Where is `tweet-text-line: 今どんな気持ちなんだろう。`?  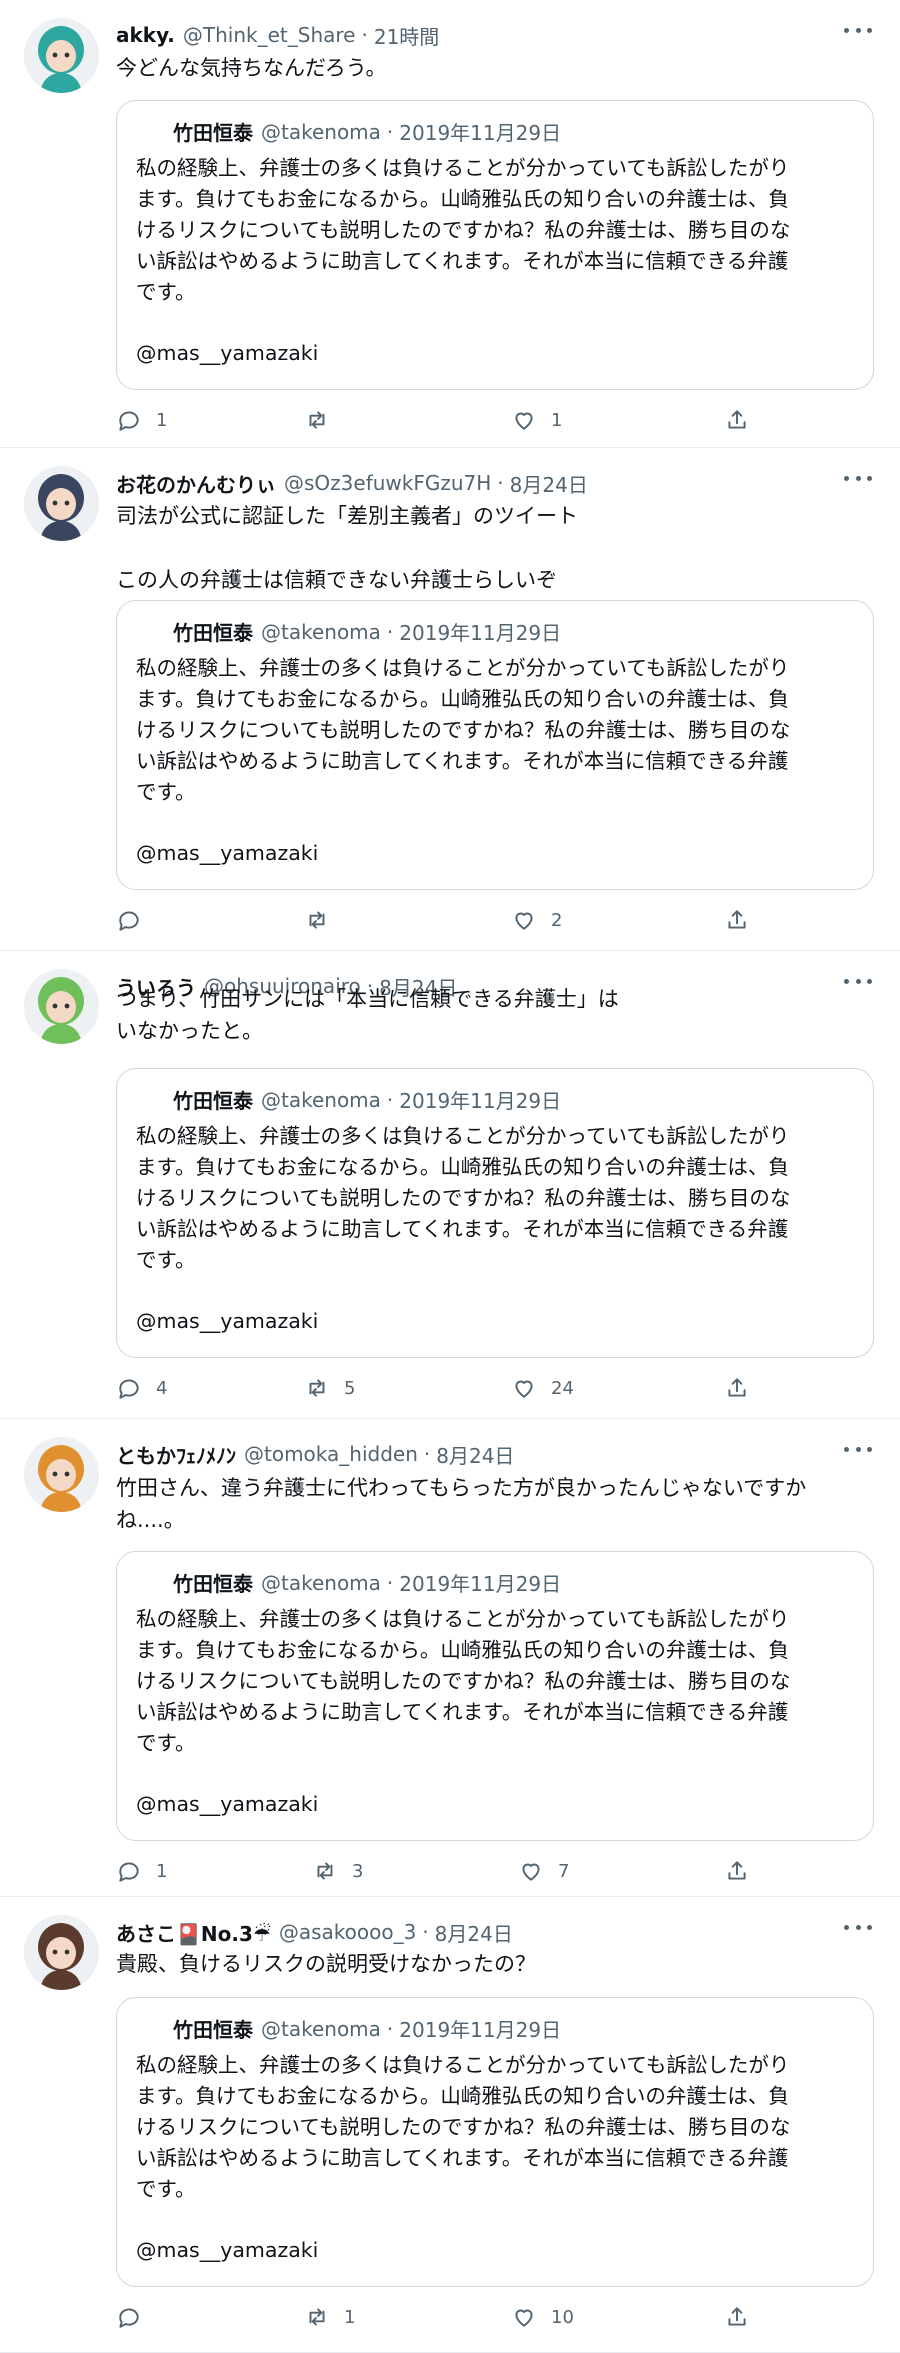 tweet-text-line: 今どんな気持ちなんだろう。 is located at coordinates (251, 68).